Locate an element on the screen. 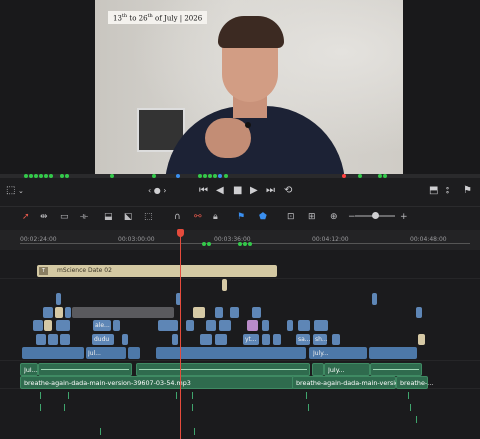  title-clip: T mScience Date 02 is located at coordinates (157, 271).